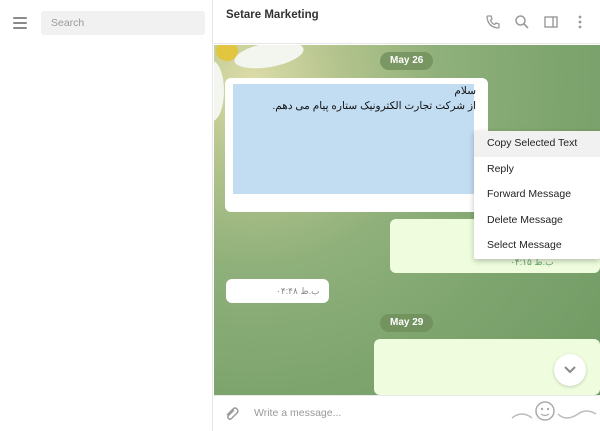 The height and width of the screenshot is (431, 600). Describe the element at coordinates (522, 22) in the screenshot. I see `search-icon` at that location.